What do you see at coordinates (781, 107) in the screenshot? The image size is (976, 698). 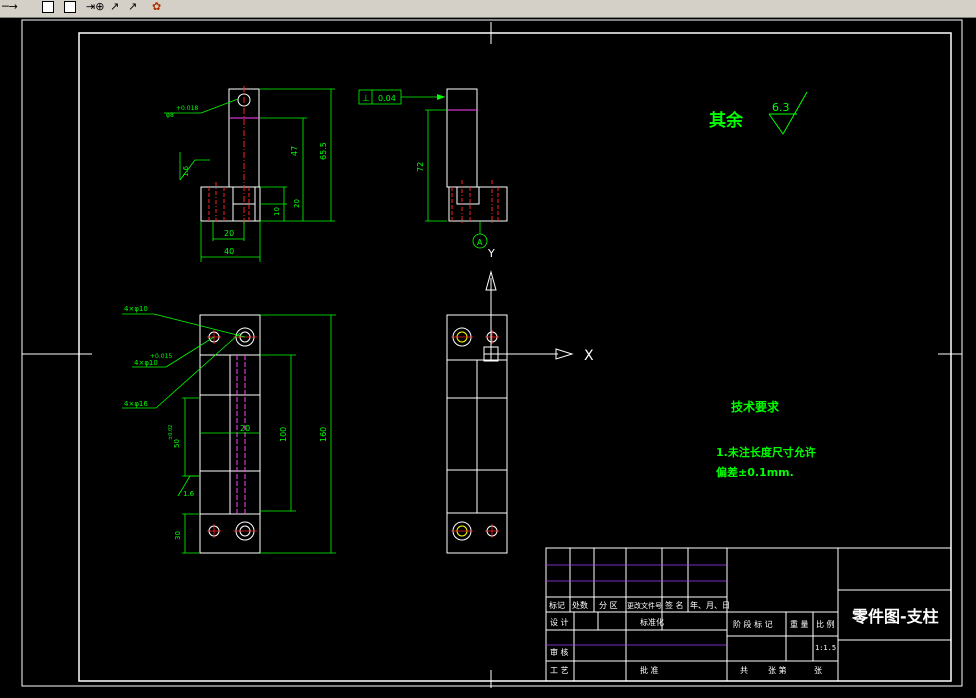 I see `rest-roughness-value: 6.3` at bounding box center [781, 107].